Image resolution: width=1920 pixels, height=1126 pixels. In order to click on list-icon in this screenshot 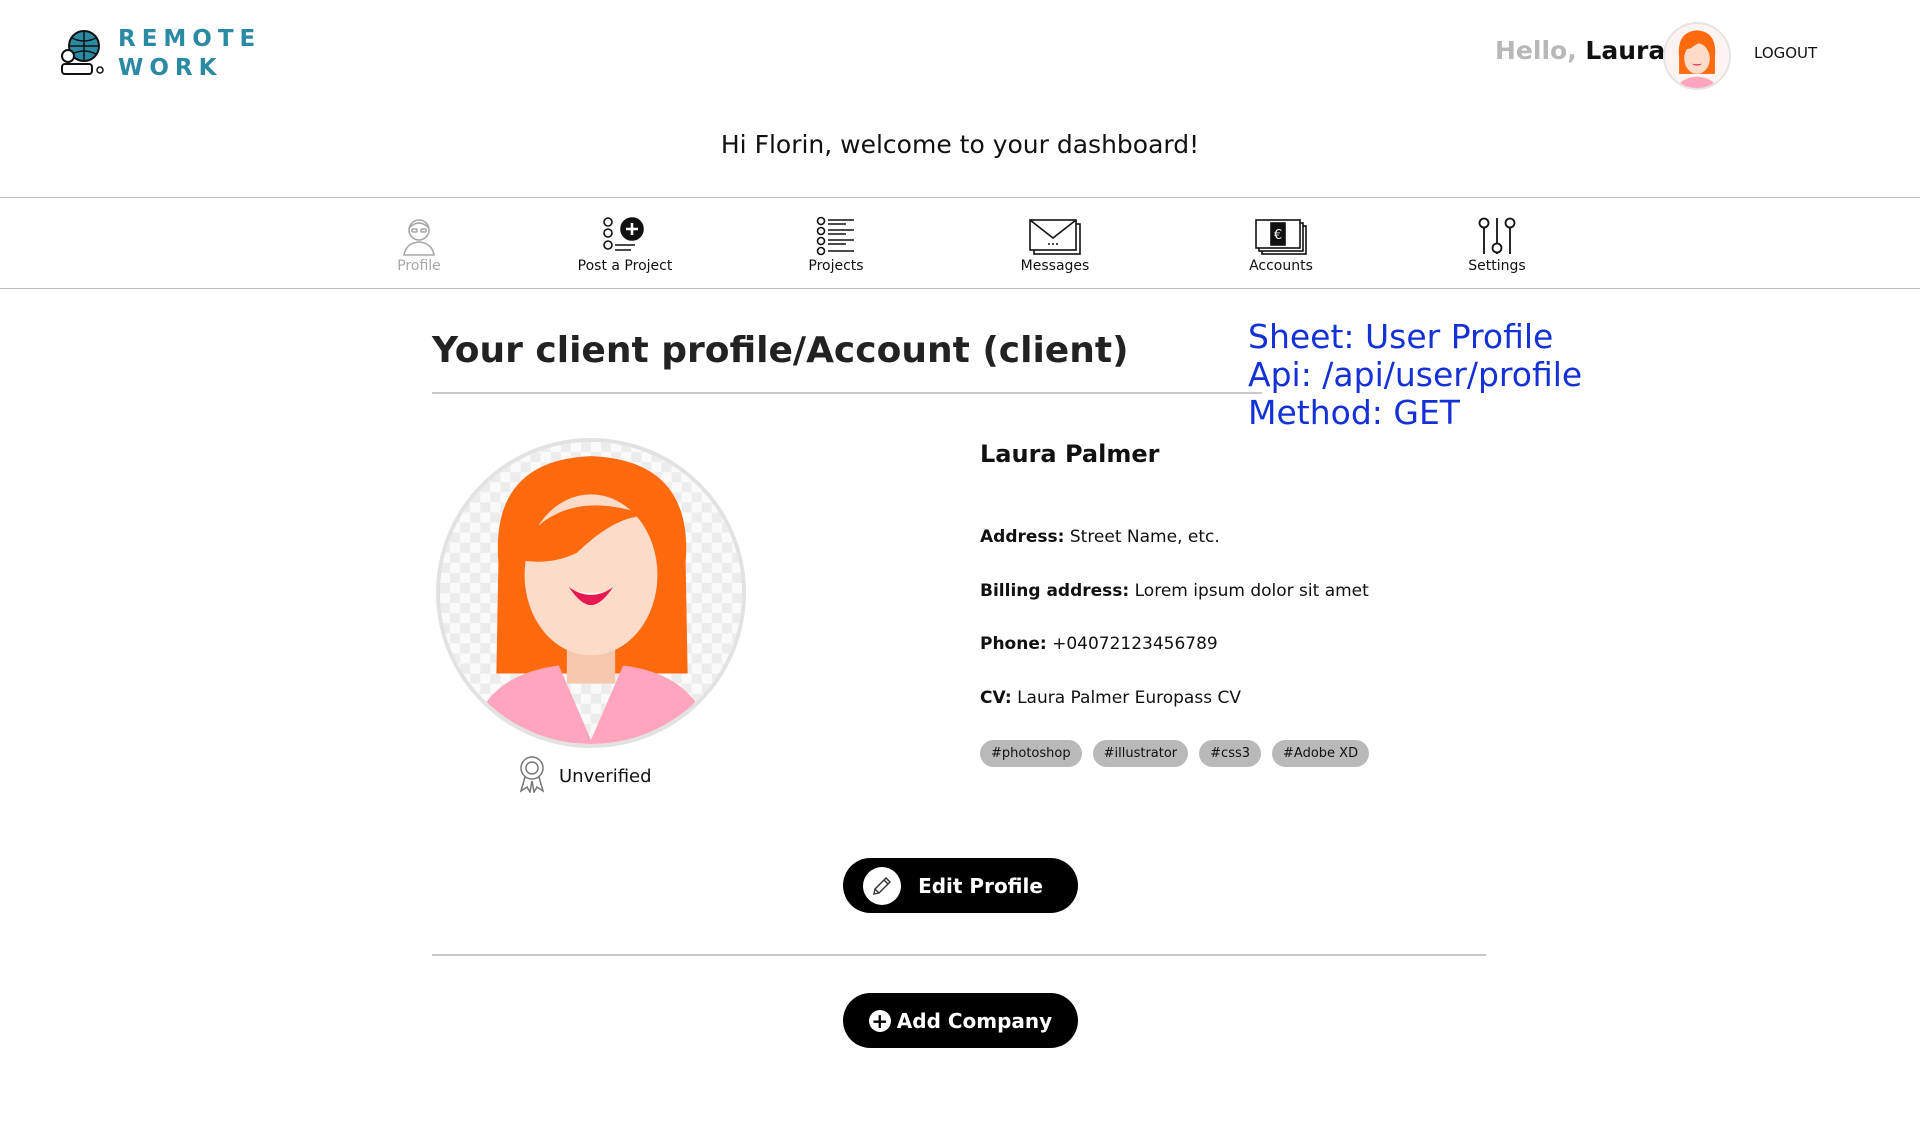, I will do `click(836, 235)`.